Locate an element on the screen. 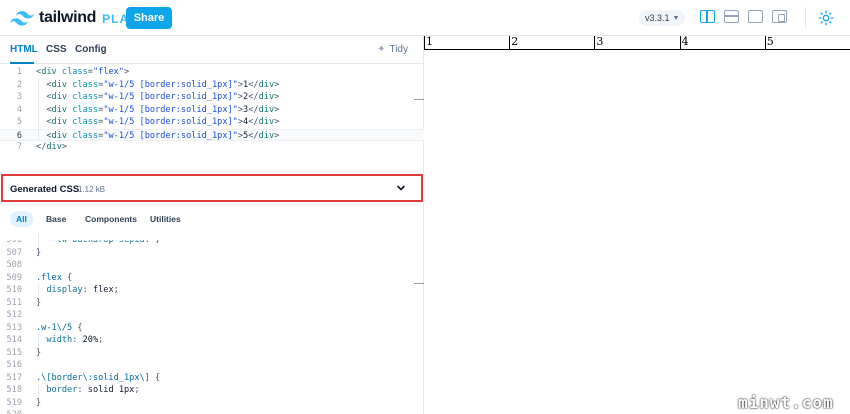 Image resolution: width=850 pixels, height=414 pixels. preview-cell: 4 is located at coordinates (722, 43).